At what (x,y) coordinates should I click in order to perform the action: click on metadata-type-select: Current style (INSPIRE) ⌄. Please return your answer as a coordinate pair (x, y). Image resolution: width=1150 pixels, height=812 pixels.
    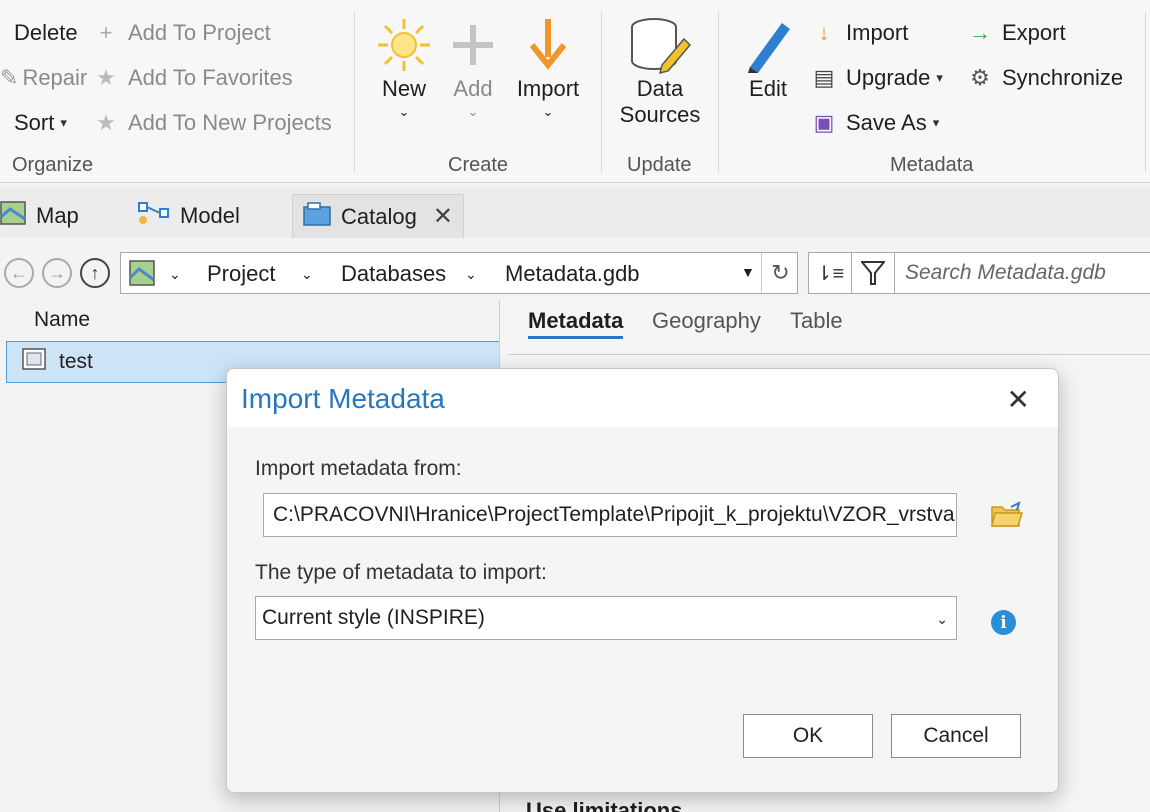
    Looking at the image, I should click on (606, 618).